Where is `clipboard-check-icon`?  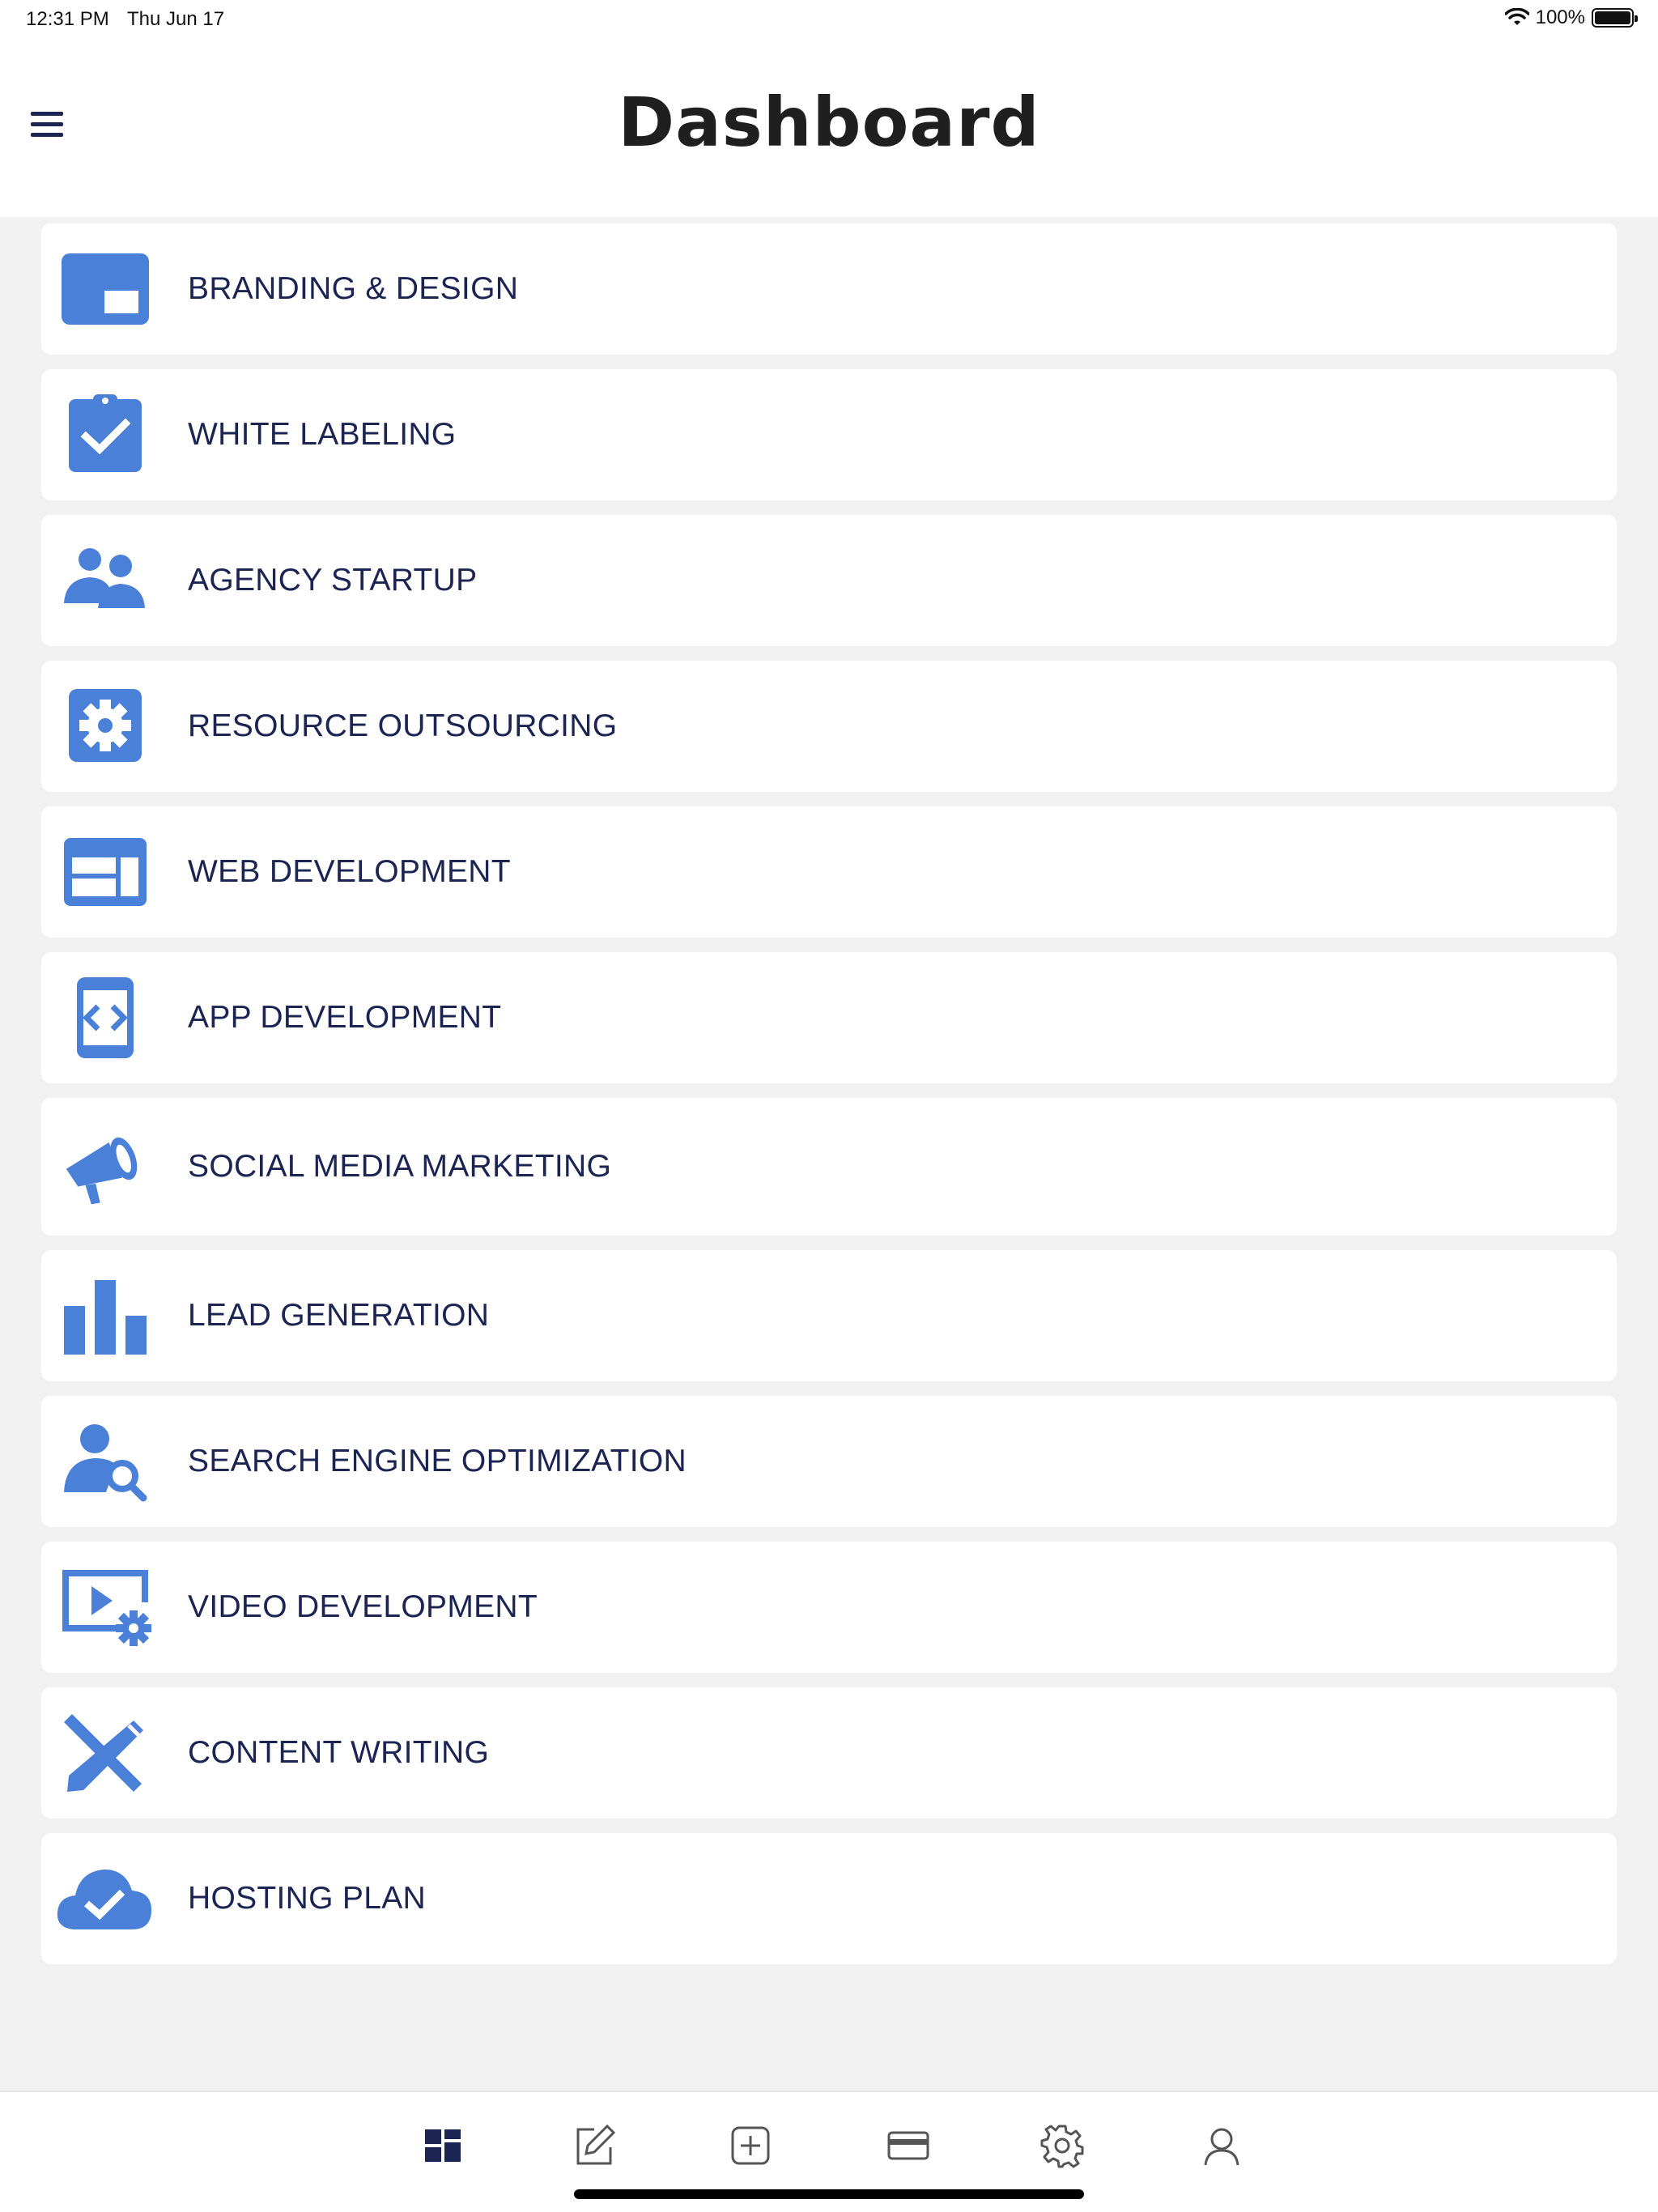 clipboard-check-icon is located at coordinates (105, 434).